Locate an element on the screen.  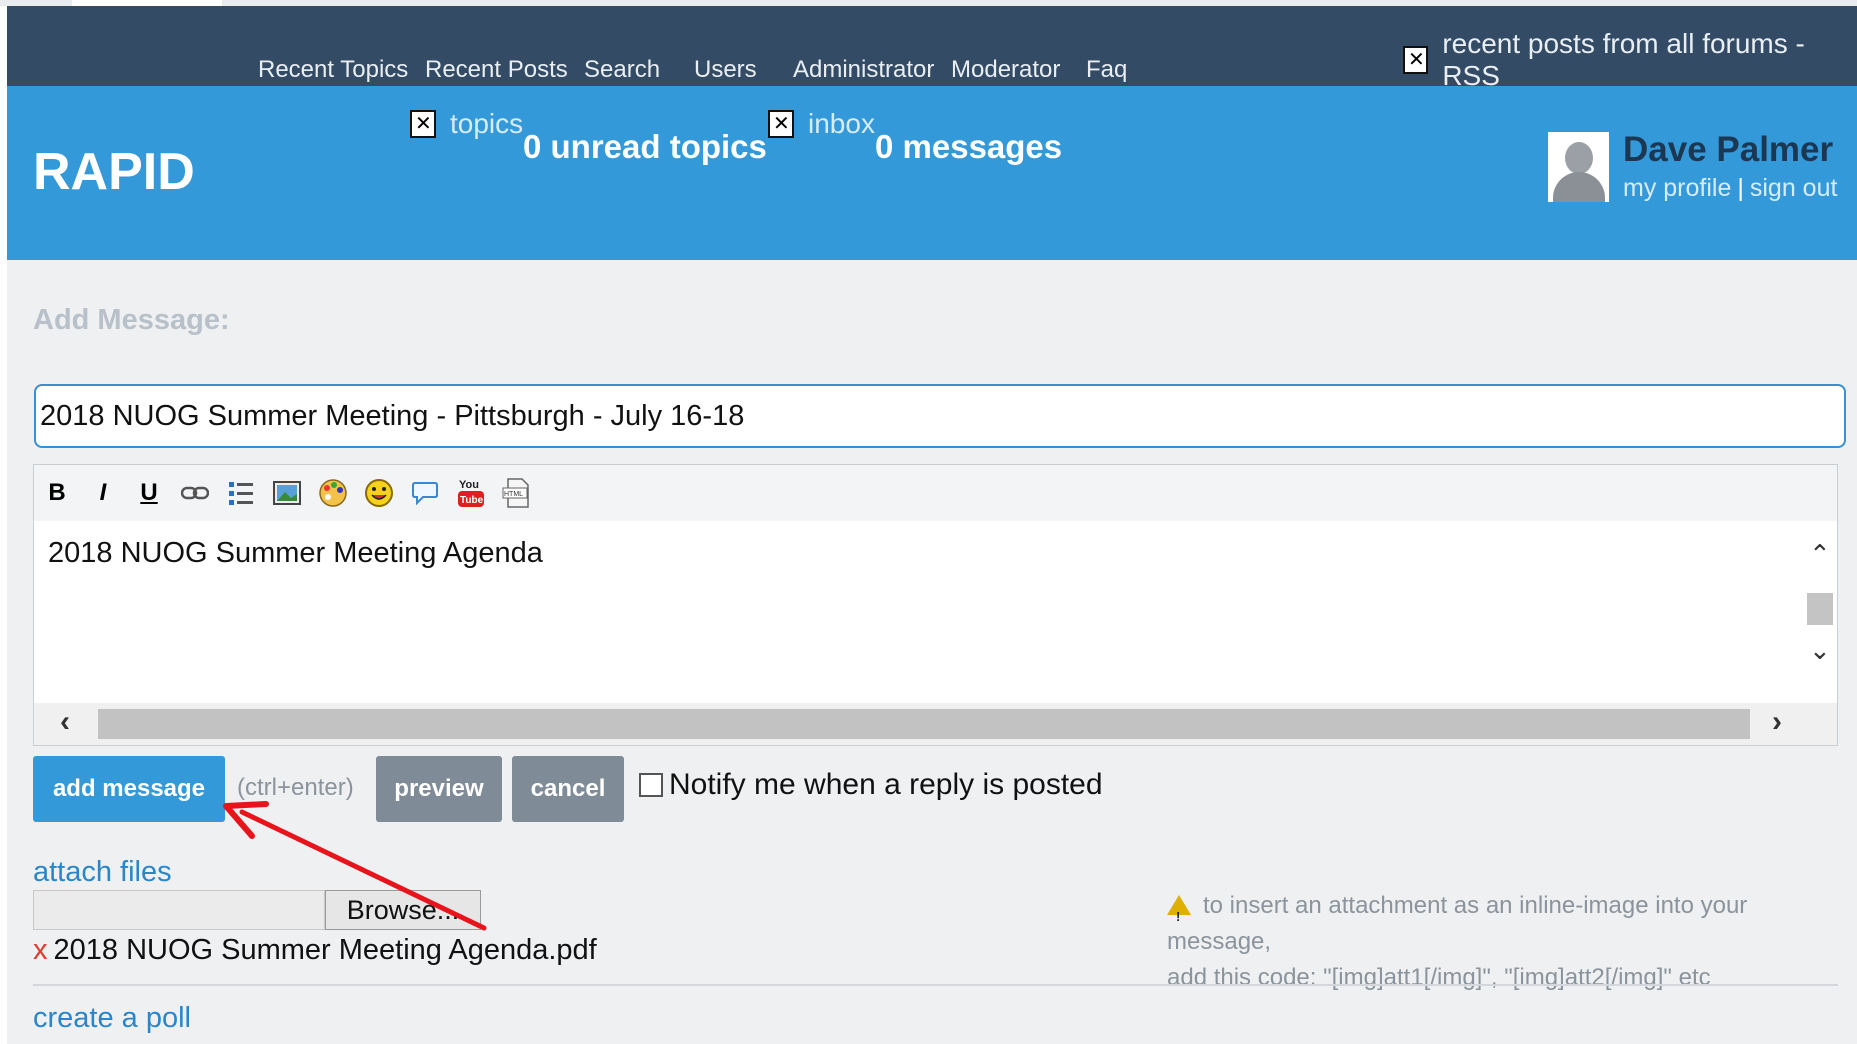
notify-label: Notify me when a reply is posted is located at coordinates (886, 784).